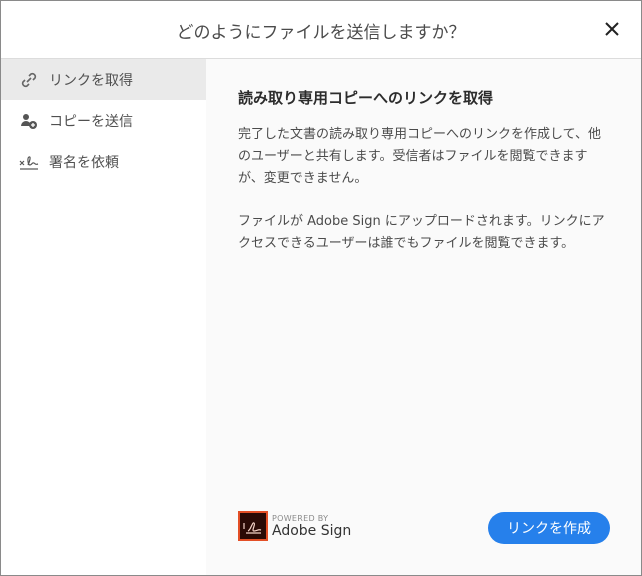 The height and width of the screenshot is (576, 642). I want to click on sidebar-item-label: コピーを送信, so click(91, 121).